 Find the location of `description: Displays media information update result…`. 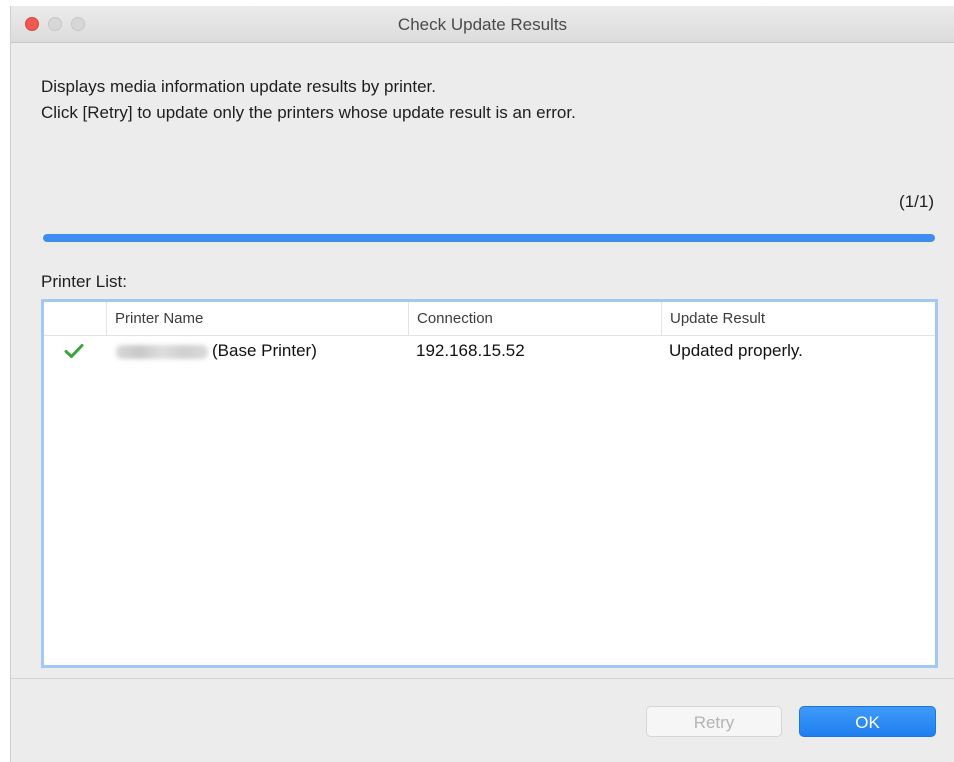

description: Displays media information update result… is located at coordinates (308, 100).